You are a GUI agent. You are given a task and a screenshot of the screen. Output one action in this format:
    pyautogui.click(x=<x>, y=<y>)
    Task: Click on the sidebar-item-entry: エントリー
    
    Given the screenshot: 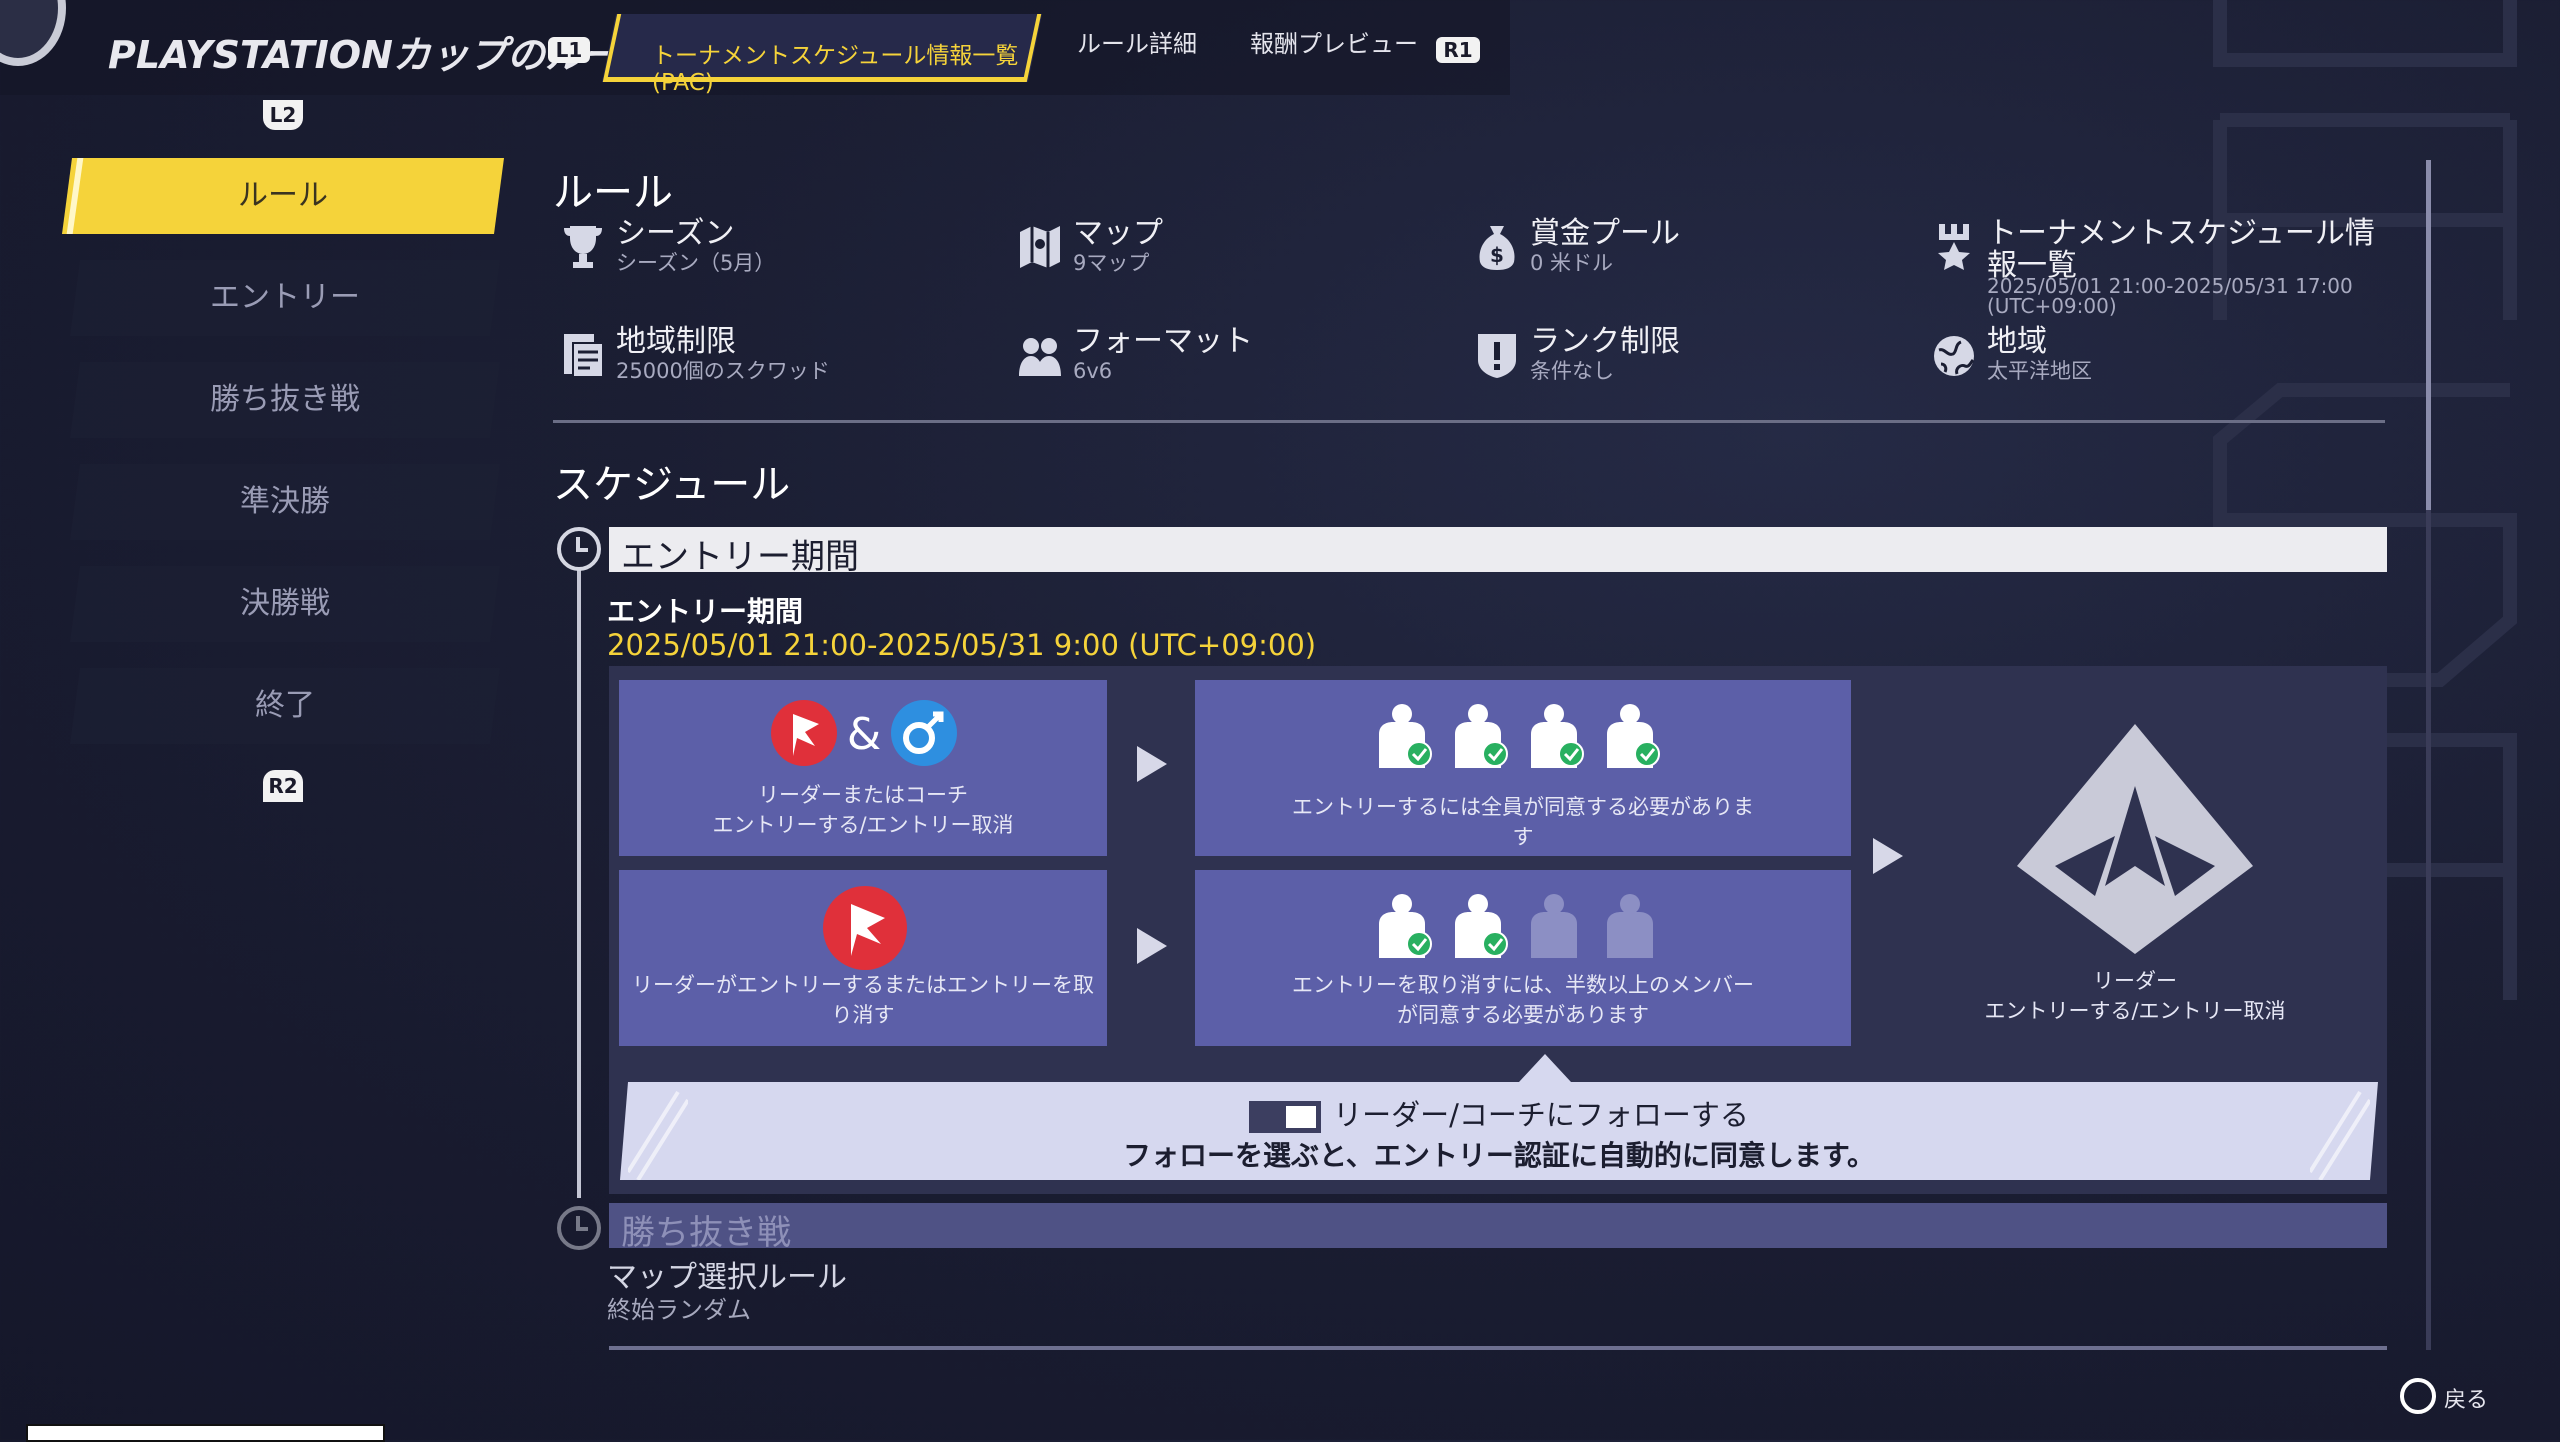 What is the action you would take?
    pyautogui.click(x=285, y=298)
    